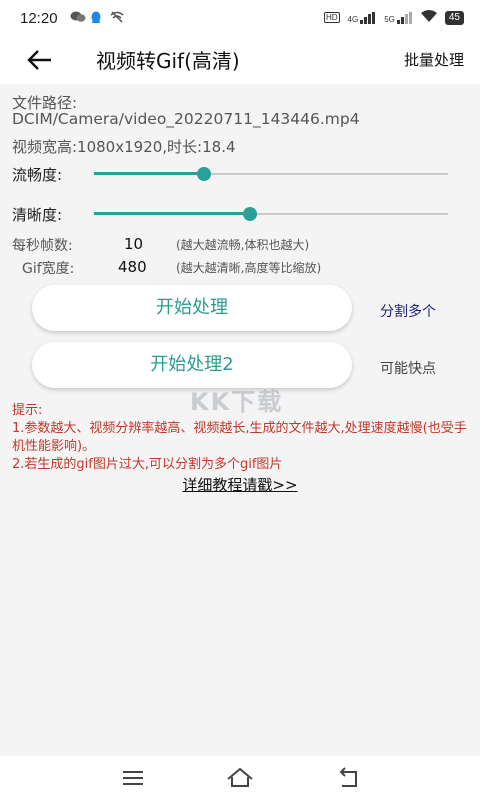 This screenshot has width=480, height=800. What do you see at coordinates (249, 214) in the screenshot?
I see `clarity-slider-thumb` at bounding box center [249, 214].